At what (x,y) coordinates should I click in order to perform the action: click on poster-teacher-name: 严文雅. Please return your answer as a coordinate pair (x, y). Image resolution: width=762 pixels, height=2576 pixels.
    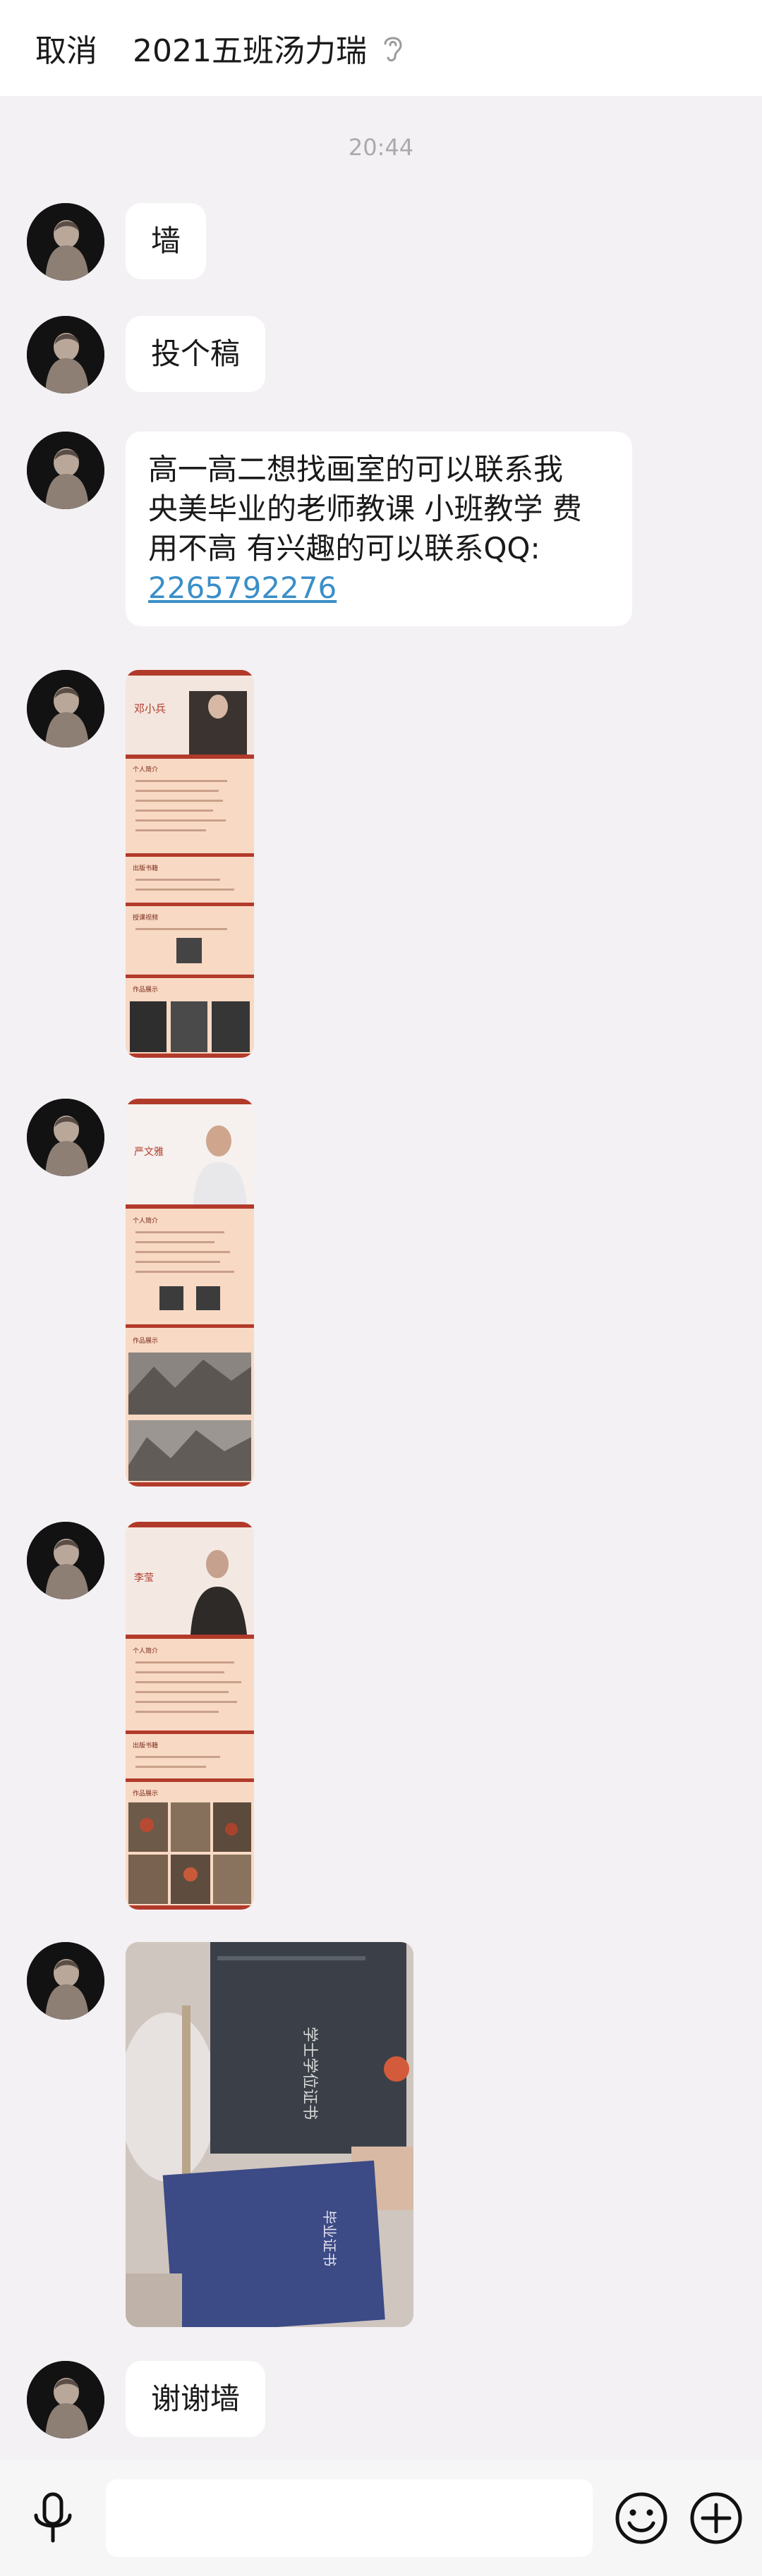
    Looking at the image, I should click on (149, 1152).